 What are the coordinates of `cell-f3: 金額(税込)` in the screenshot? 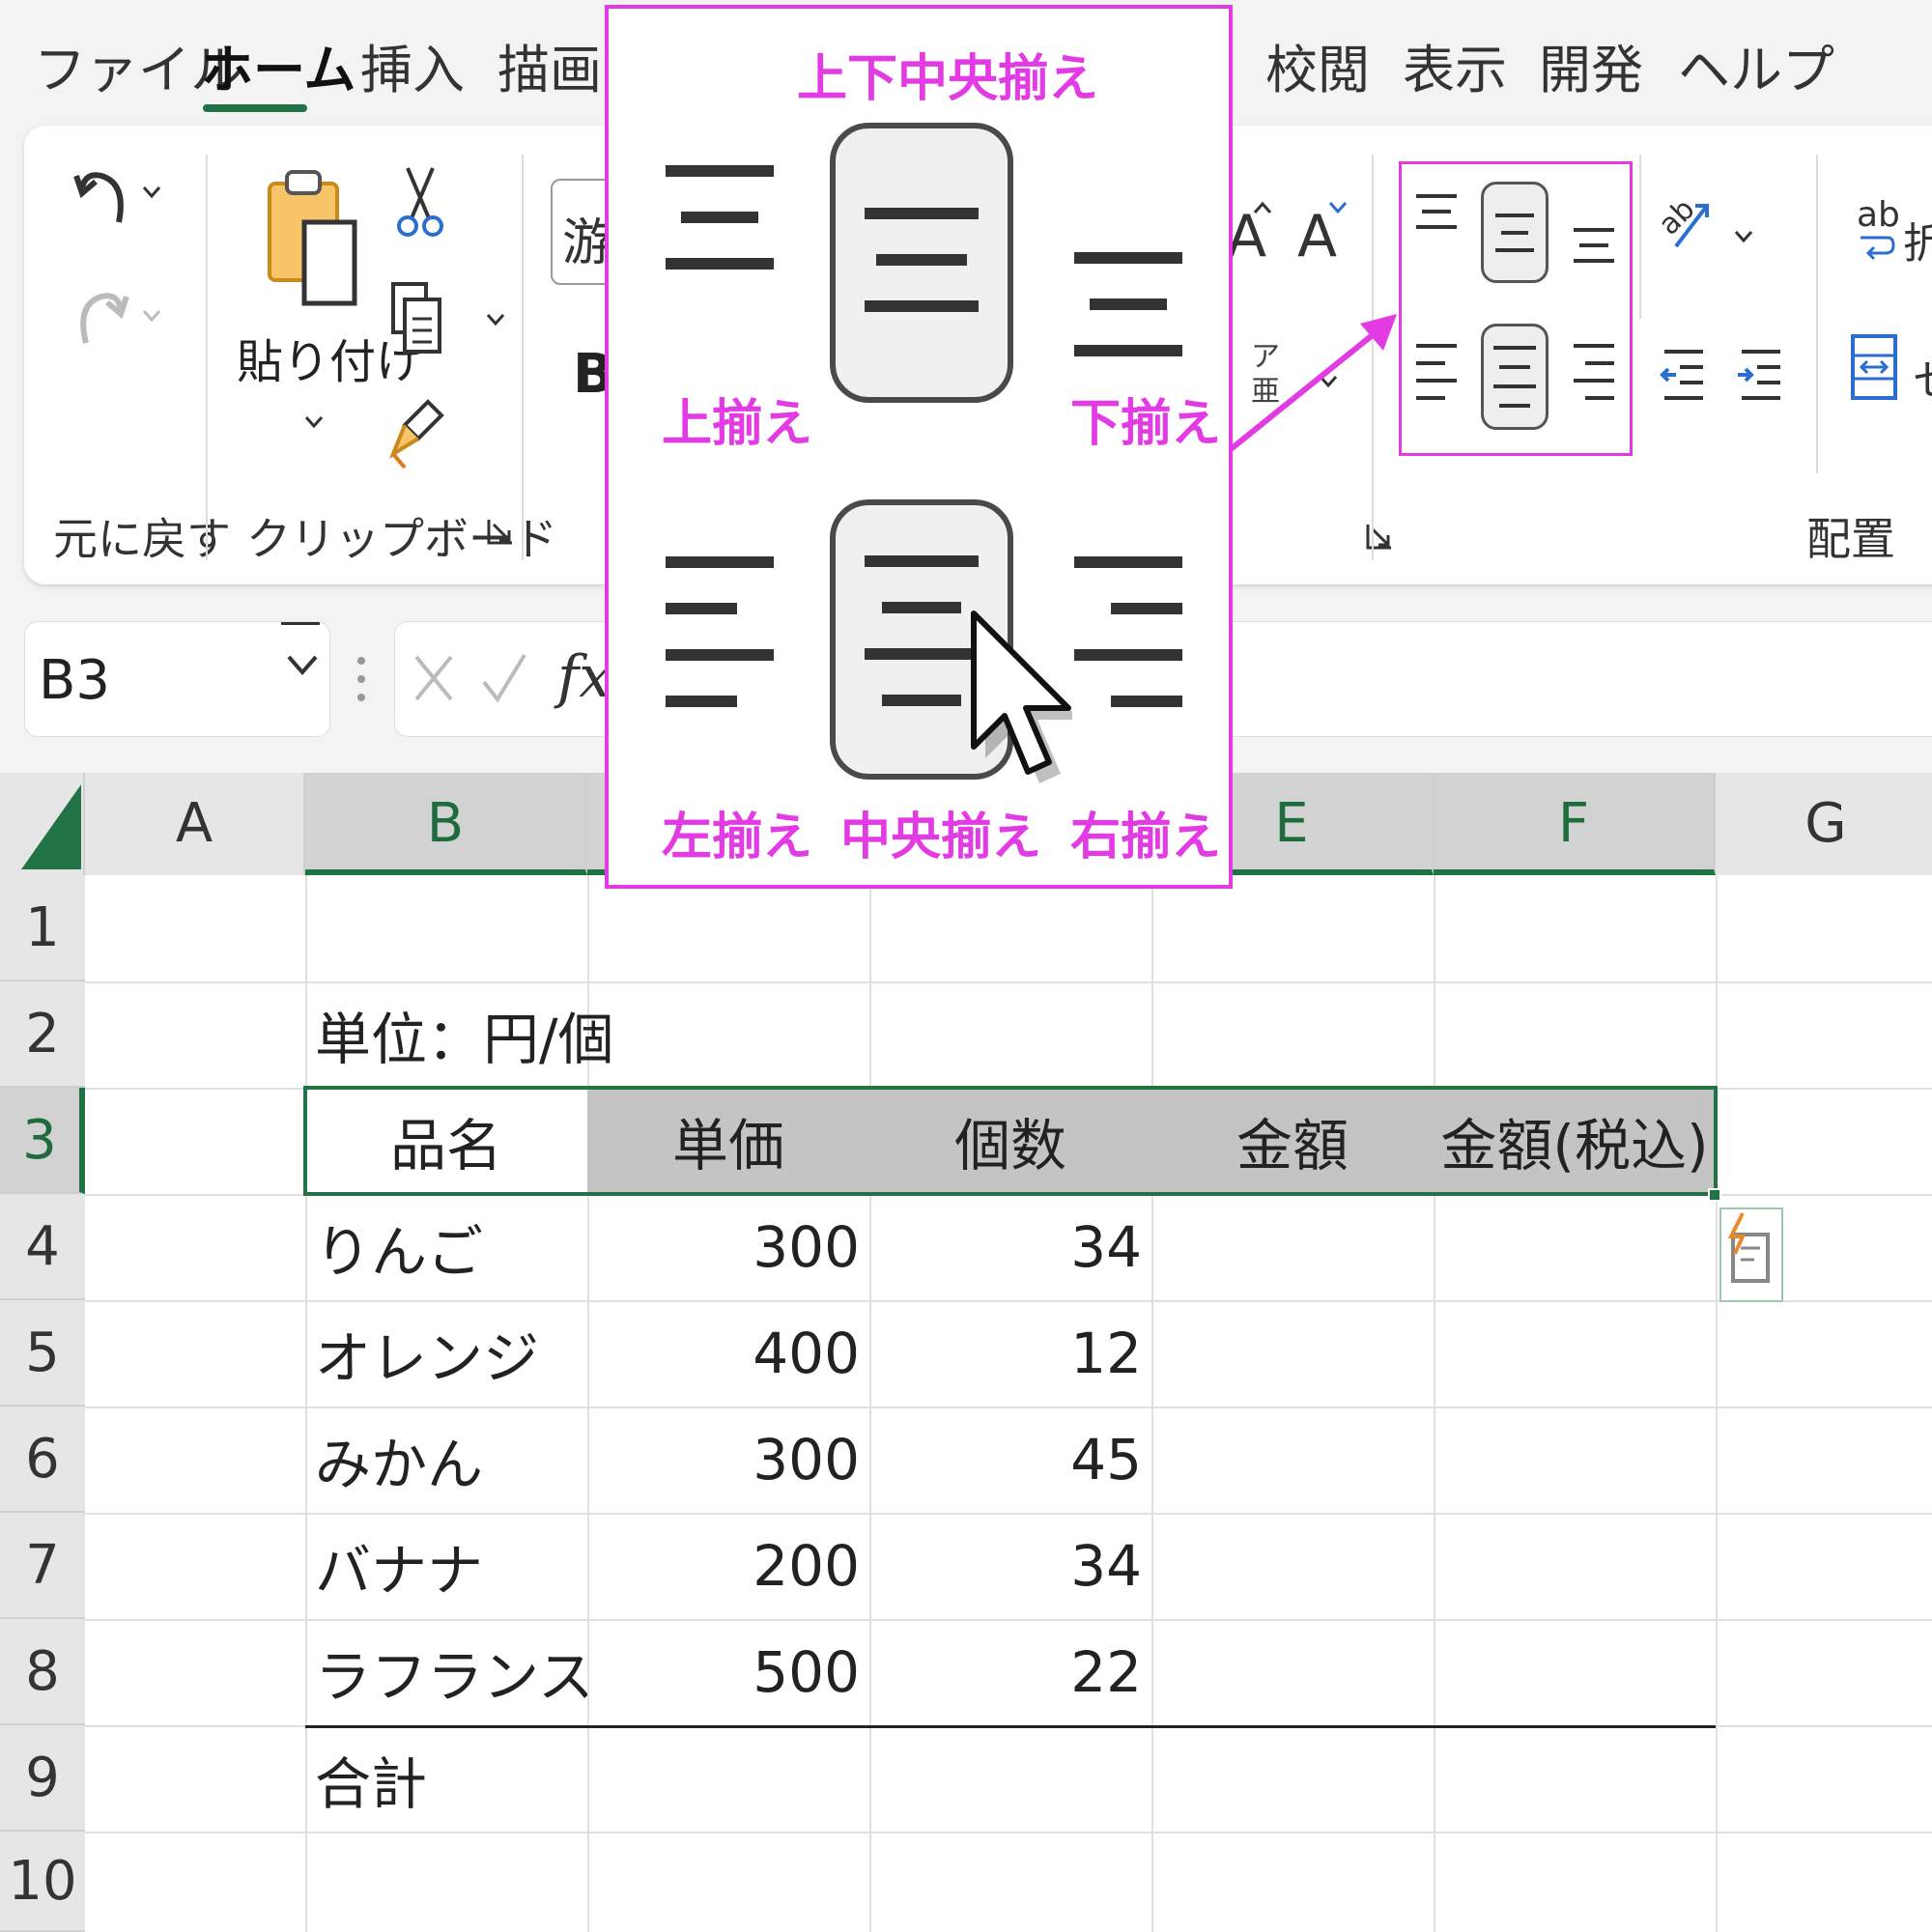 It's located at (1575, 1141).